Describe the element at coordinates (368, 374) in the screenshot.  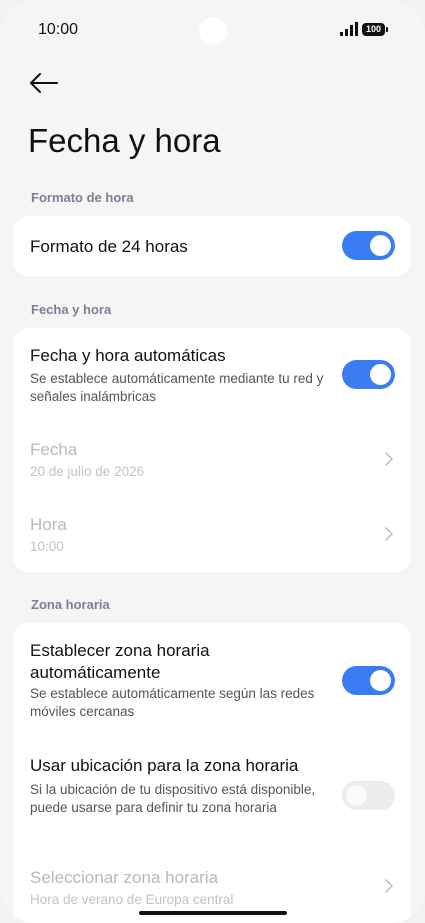
I see `toggle-auto-date-time` at that location.